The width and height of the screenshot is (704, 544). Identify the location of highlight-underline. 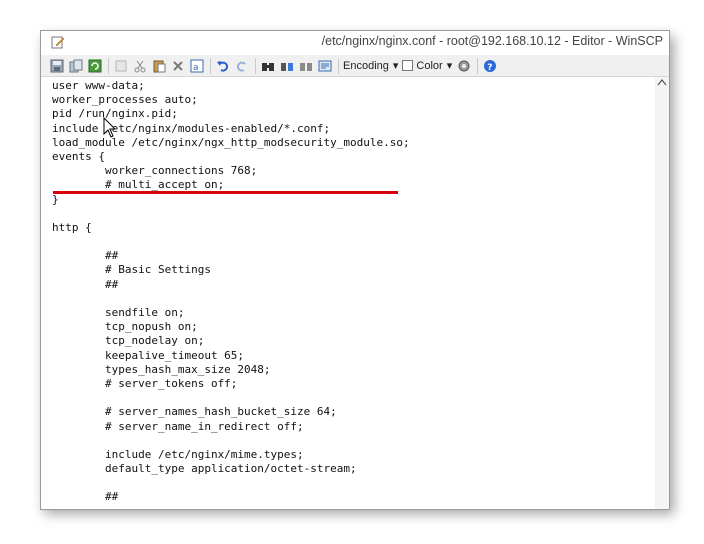
(225, 192).